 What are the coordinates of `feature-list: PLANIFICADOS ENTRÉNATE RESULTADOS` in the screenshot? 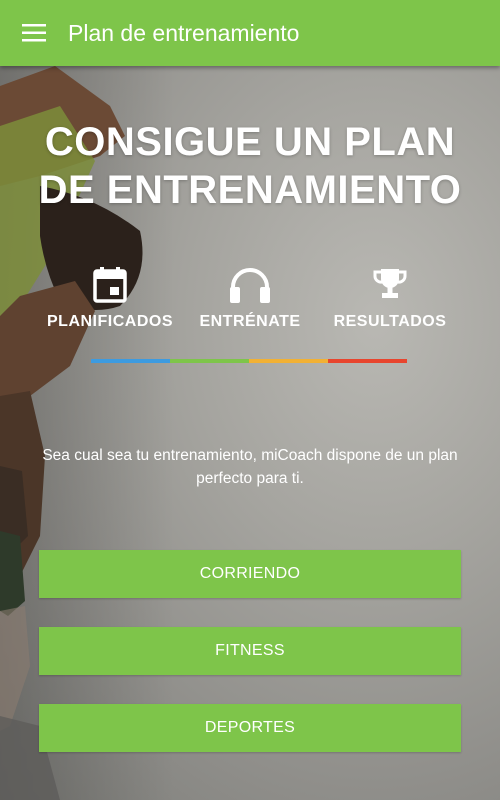 It's located at (250, 300).